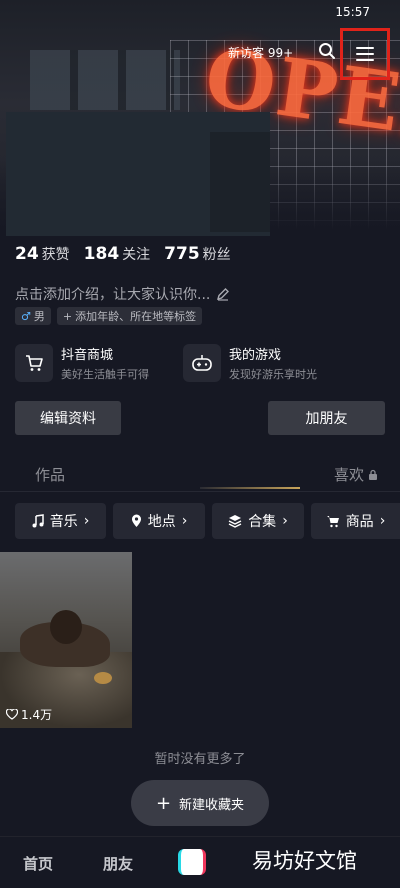 Image resolution: width=400 pixels, height=888 pixels. I want to click on filter-label: 地点, so click(161, 522).